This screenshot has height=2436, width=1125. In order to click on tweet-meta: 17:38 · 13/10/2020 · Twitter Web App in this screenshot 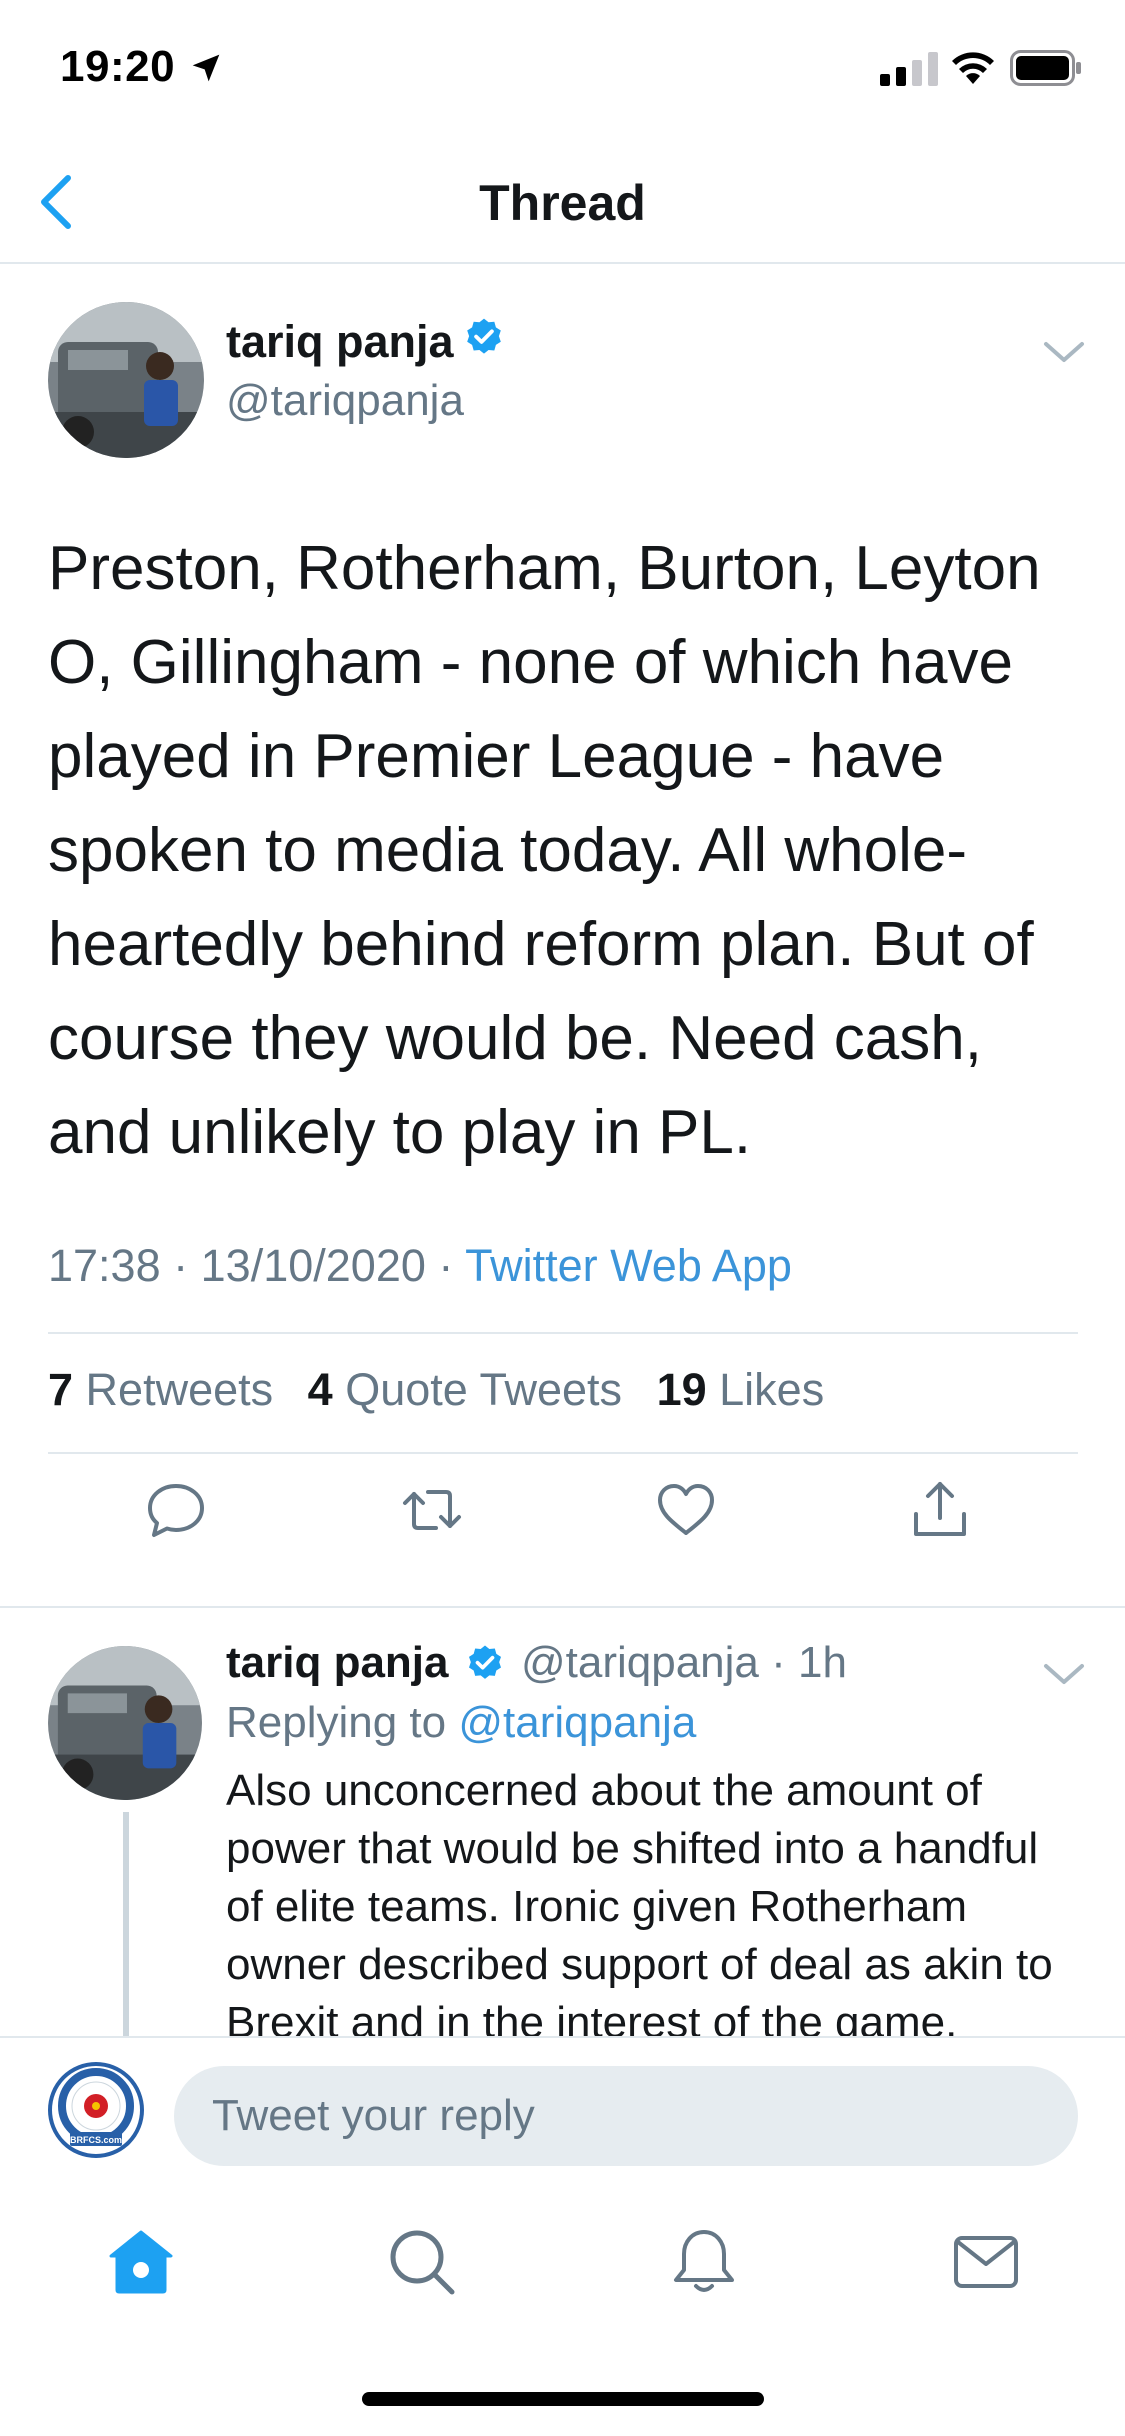, I will do `click(420, 1266)`.